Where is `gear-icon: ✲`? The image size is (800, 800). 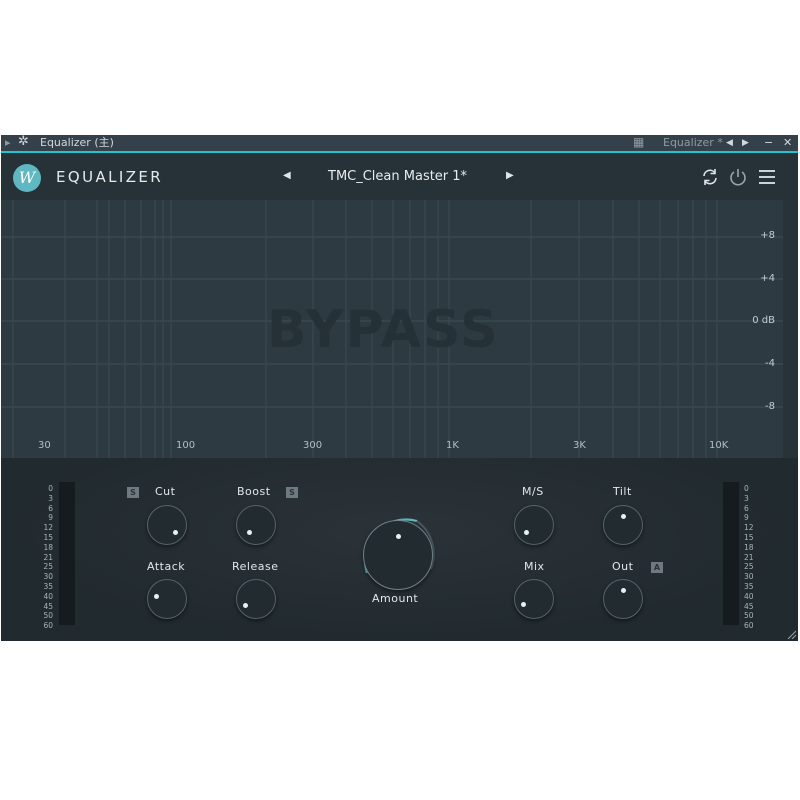
gear-icon: ✲ is located at coordinates (23, 142).